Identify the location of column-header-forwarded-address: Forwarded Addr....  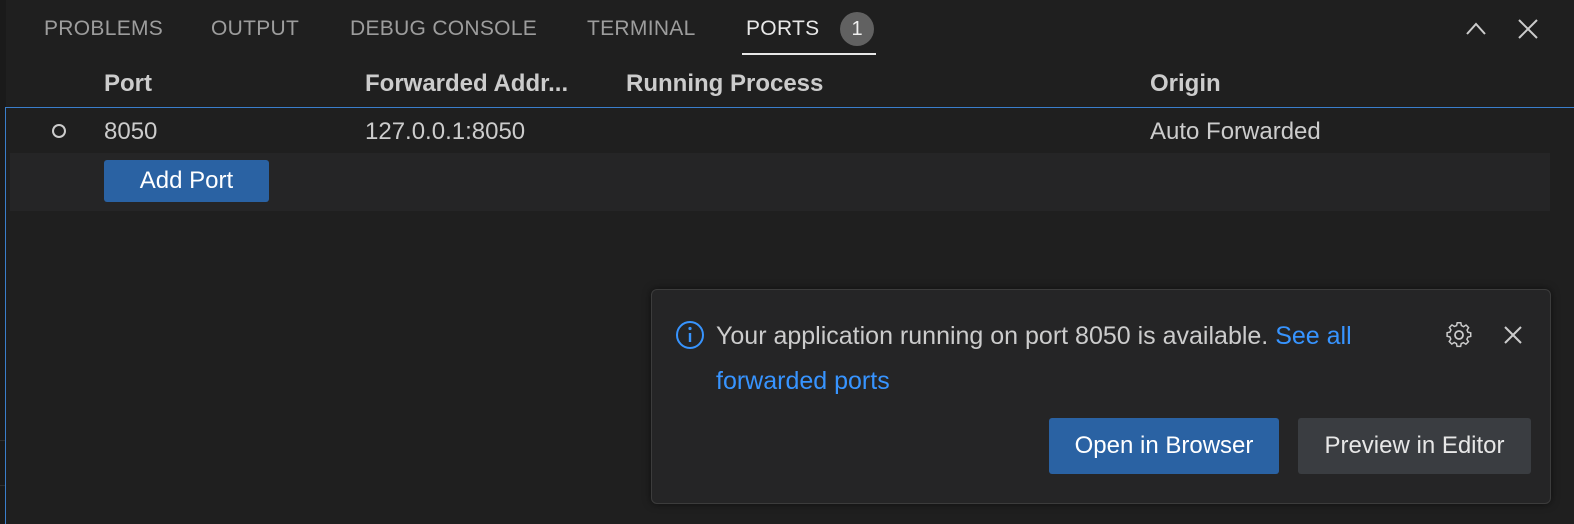
(466, 84).